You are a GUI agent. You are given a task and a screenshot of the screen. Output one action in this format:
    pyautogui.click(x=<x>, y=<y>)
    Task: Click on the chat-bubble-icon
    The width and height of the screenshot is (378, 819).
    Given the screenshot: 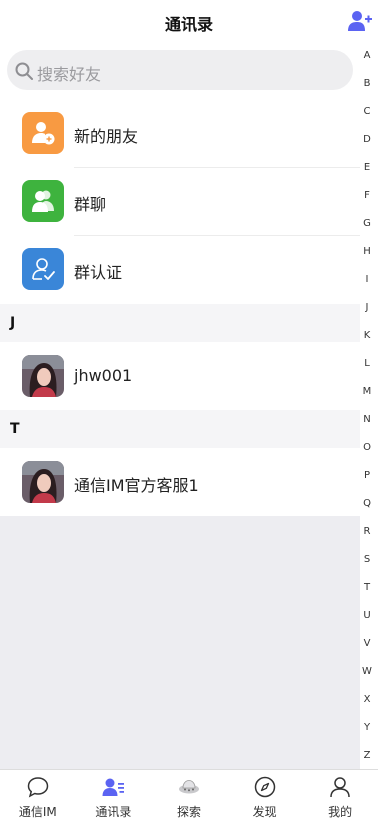 What is the action you would take?
    pyautogui.click(x=38, y=787)
    